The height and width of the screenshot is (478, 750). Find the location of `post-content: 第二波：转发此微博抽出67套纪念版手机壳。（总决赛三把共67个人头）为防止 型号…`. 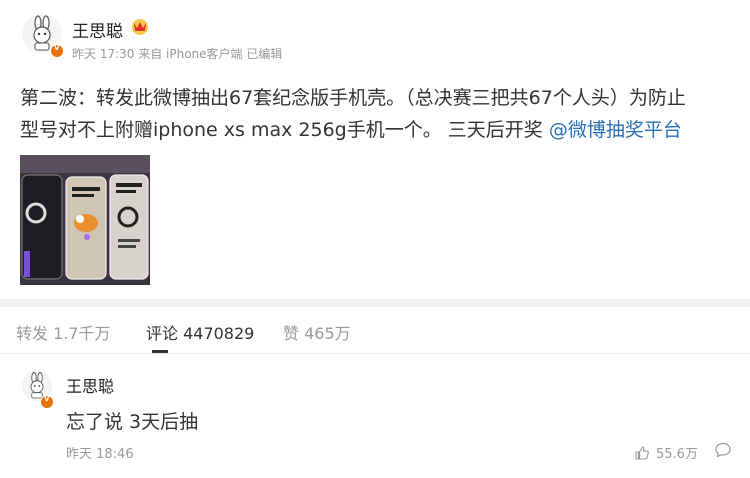

post-content: 第二波：转发此微博抽出67套纪念版手机壳。（总决赛三把共67个人头）为防止 型号… is located at coordinates (377, 114).